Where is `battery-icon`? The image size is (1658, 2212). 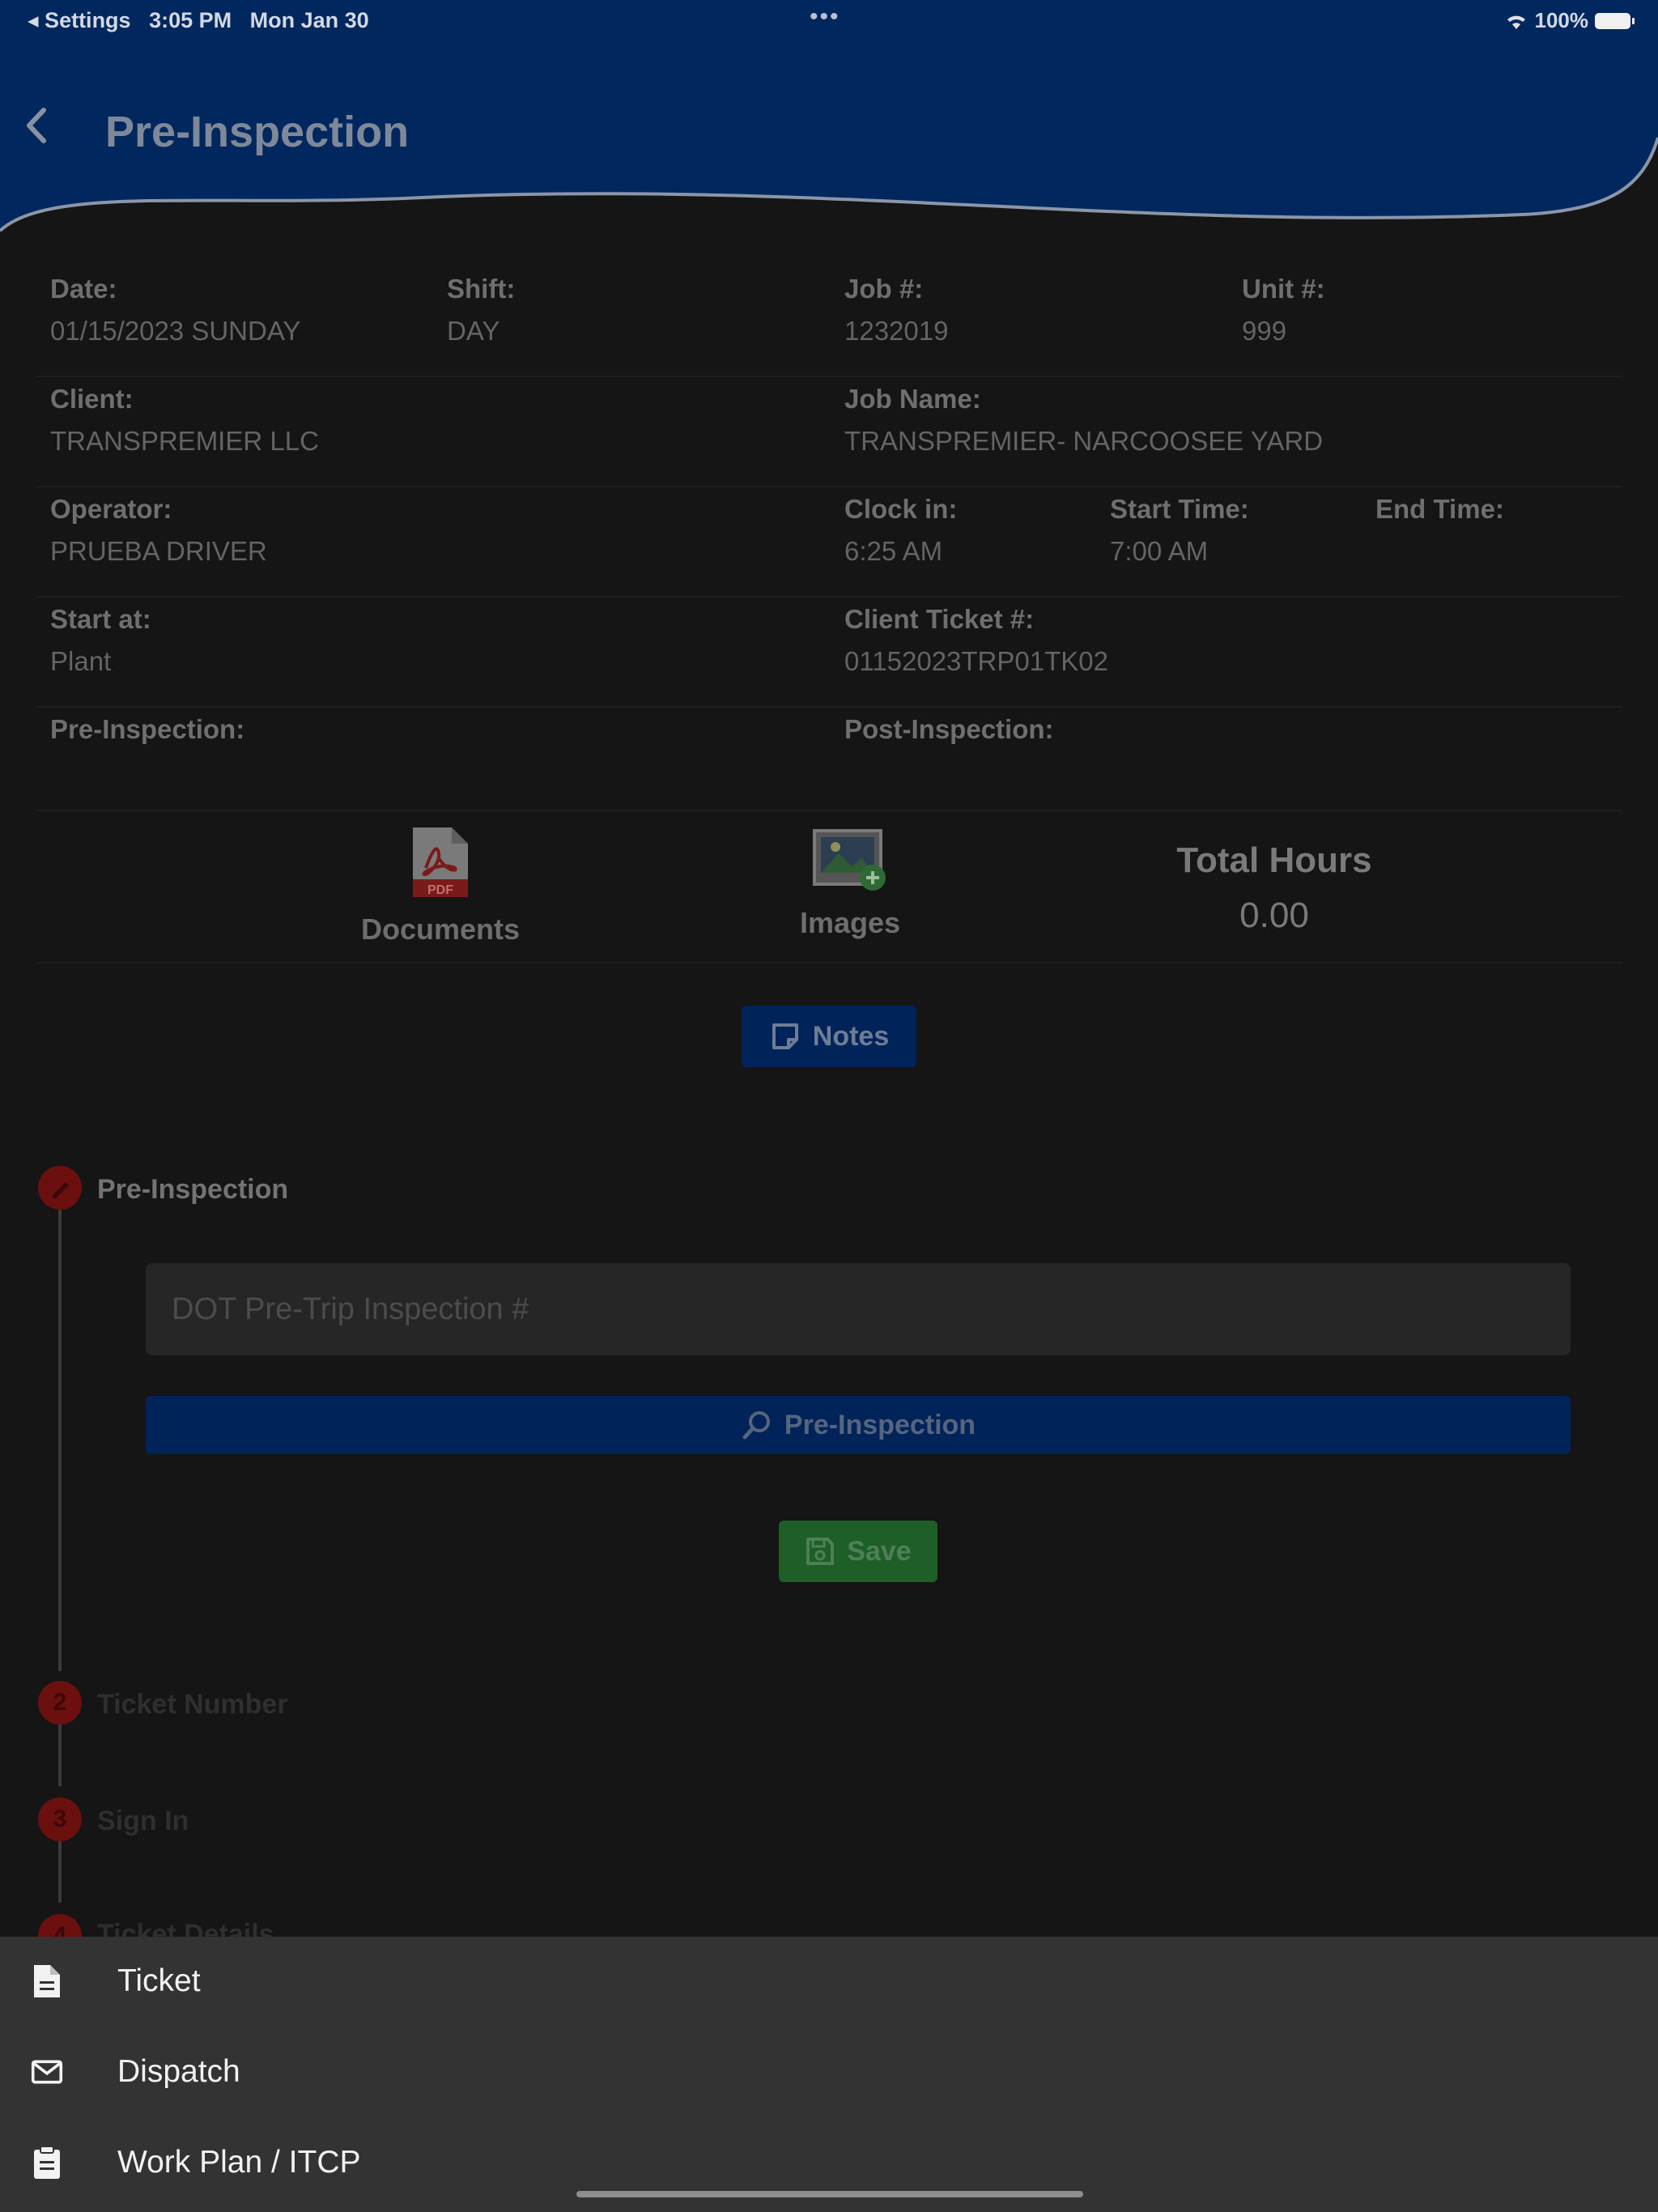 battery-icon is located at coordinates (1615, 21).